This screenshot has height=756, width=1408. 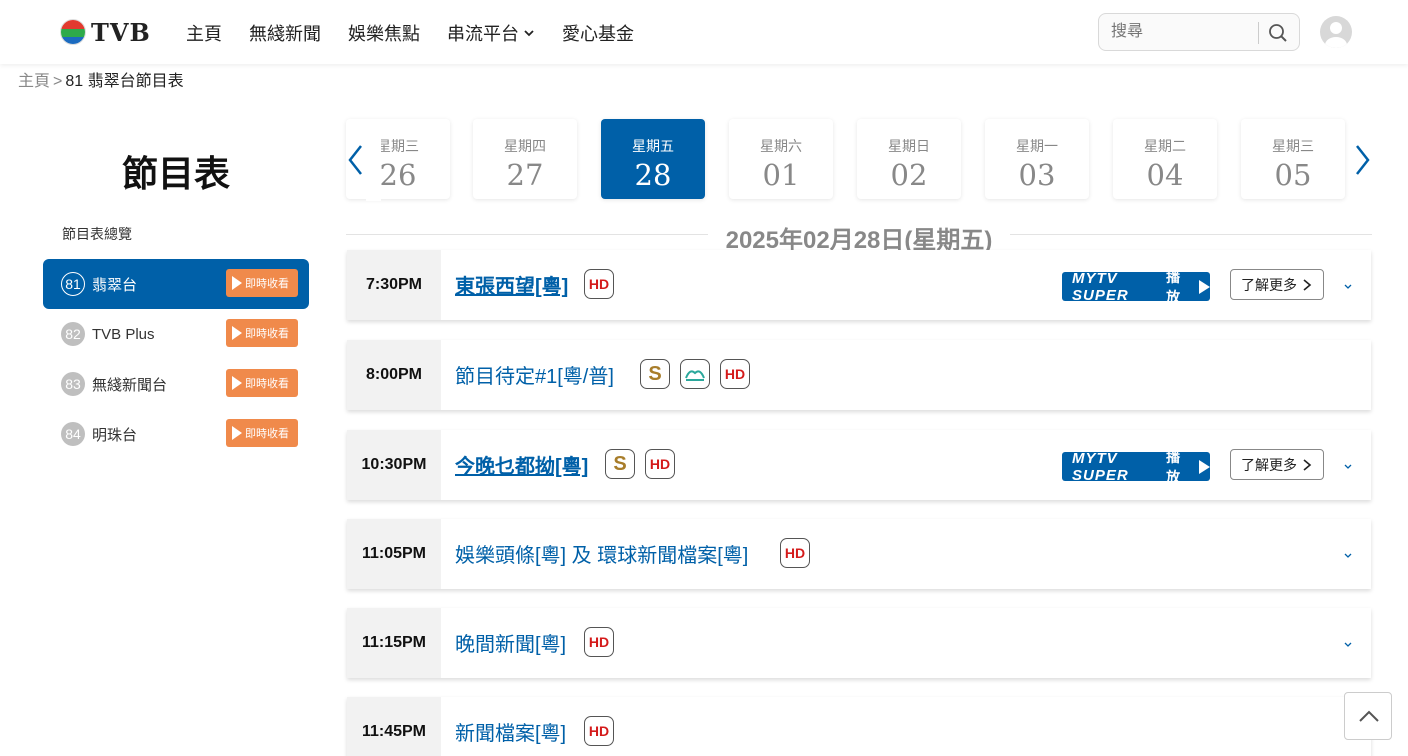 What do you see at coordinates (105, 32) in the screenshot?
I see `tvb-logo: TVB` at bounding box center [105, 32].